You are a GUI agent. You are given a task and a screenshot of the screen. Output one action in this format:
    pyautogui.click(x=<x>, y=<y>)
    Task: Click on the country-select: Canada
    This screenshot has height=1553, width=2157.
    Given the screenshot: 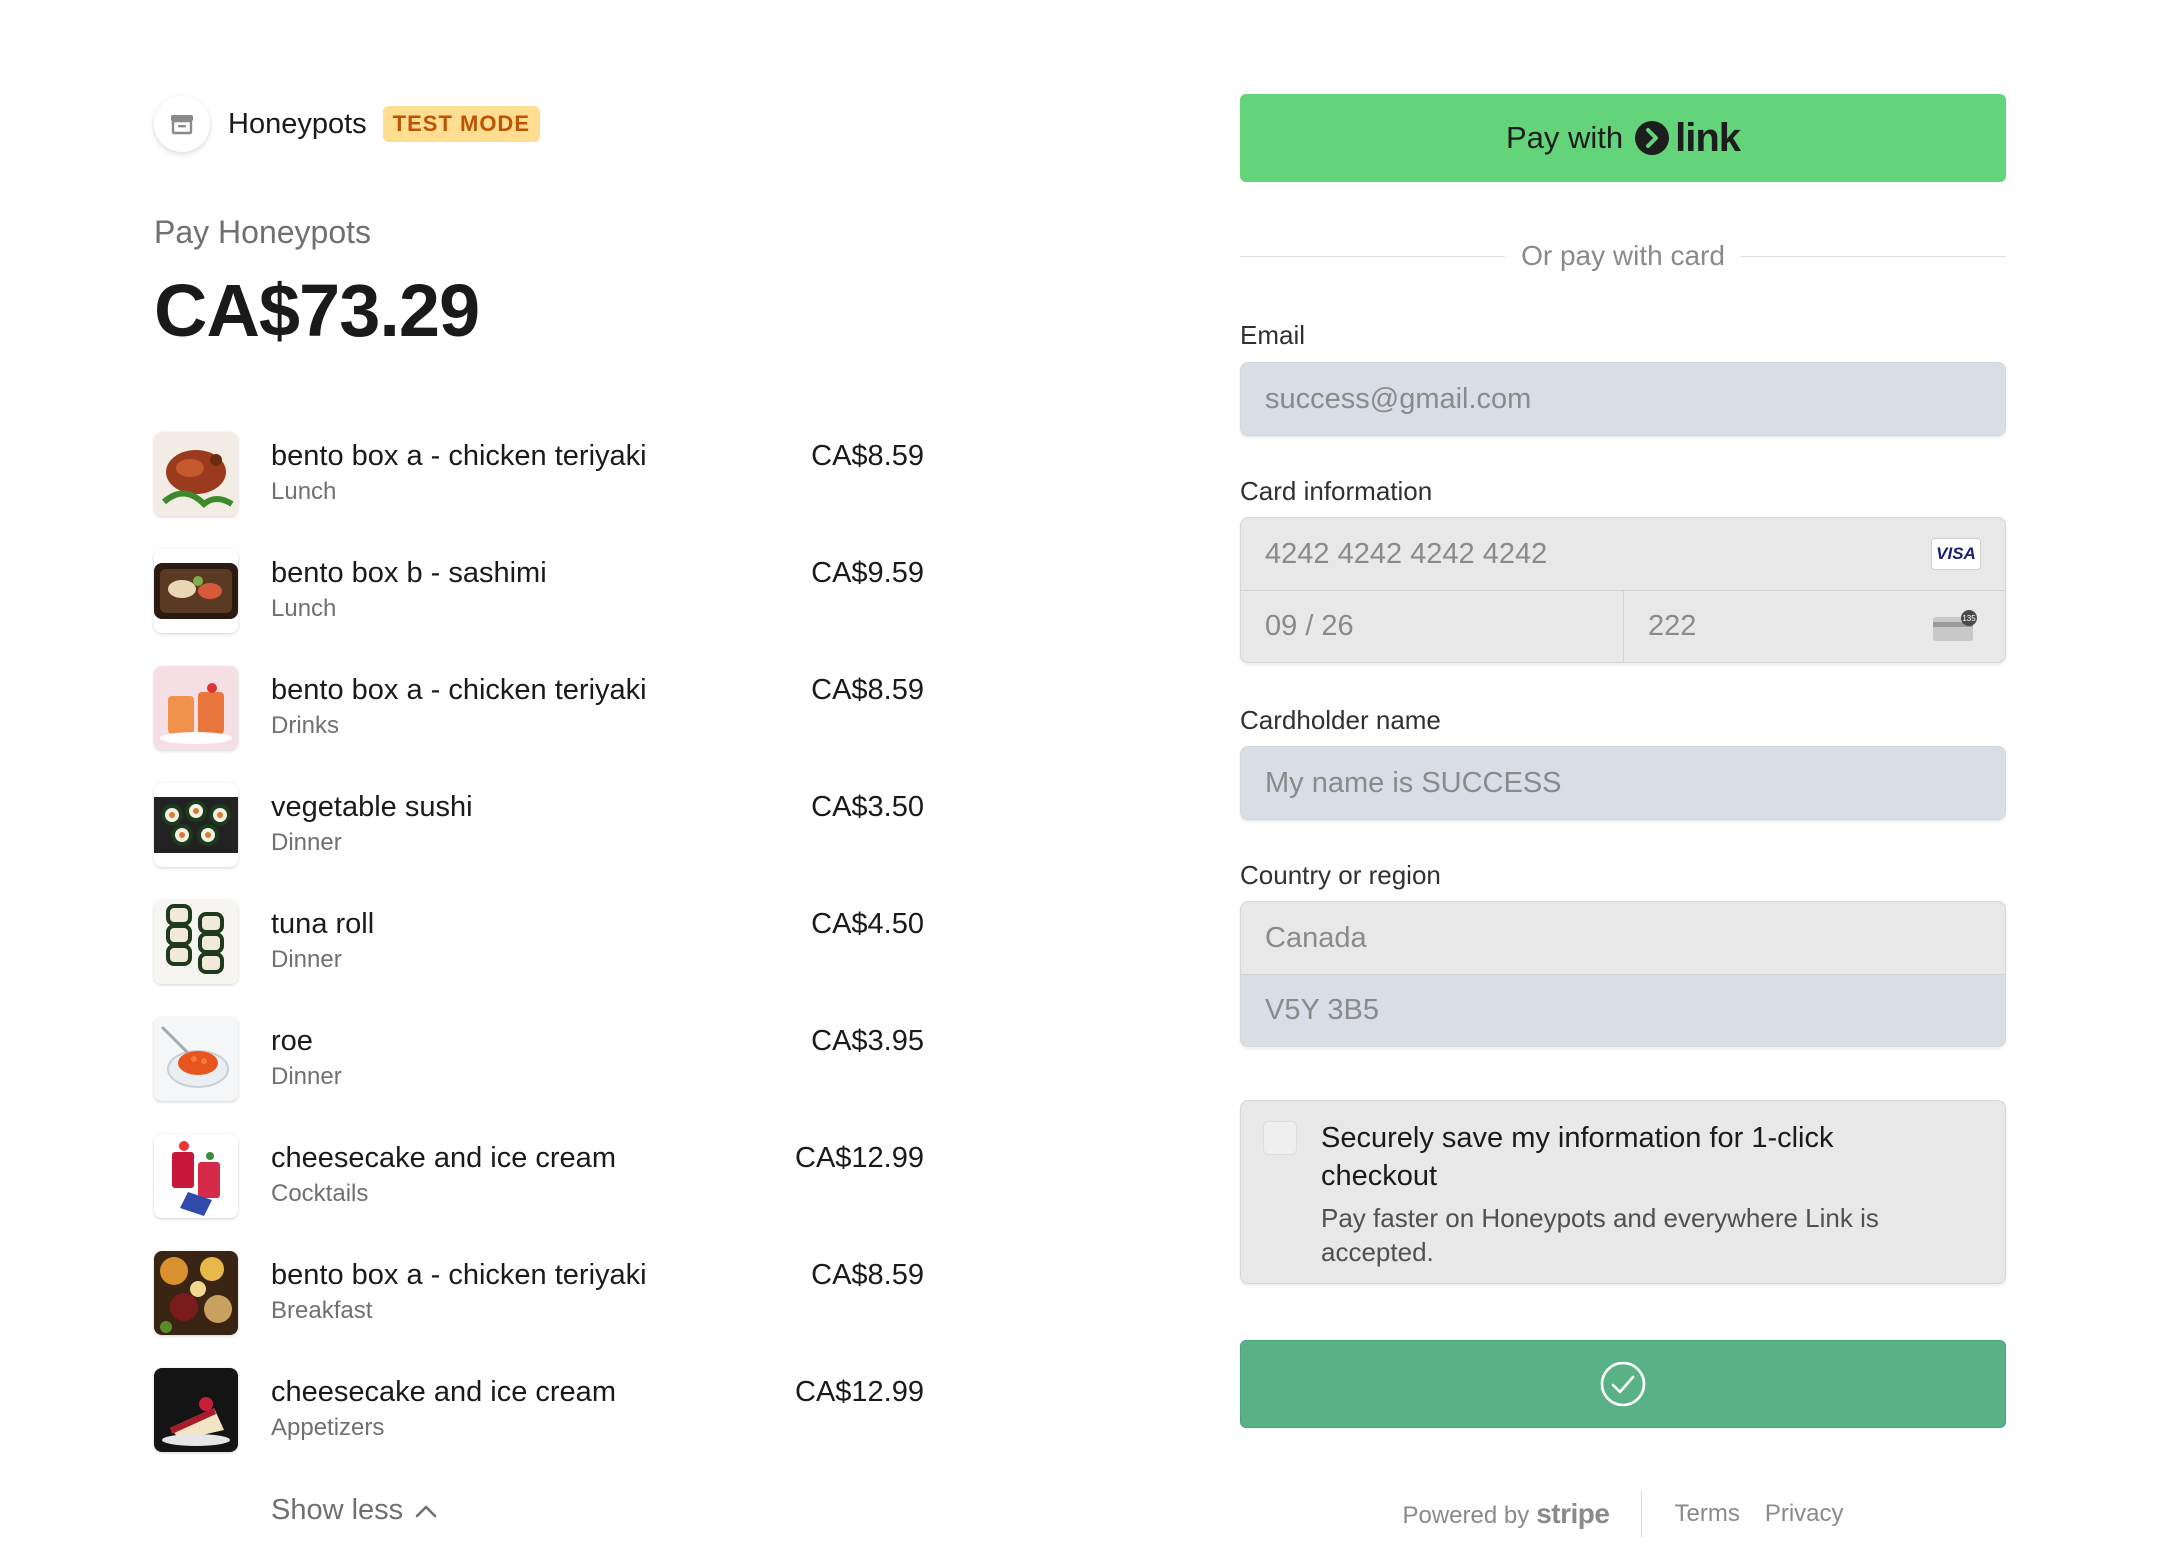 What is the action you would take?
    pyautogui.click(x=1623, y=938)
    